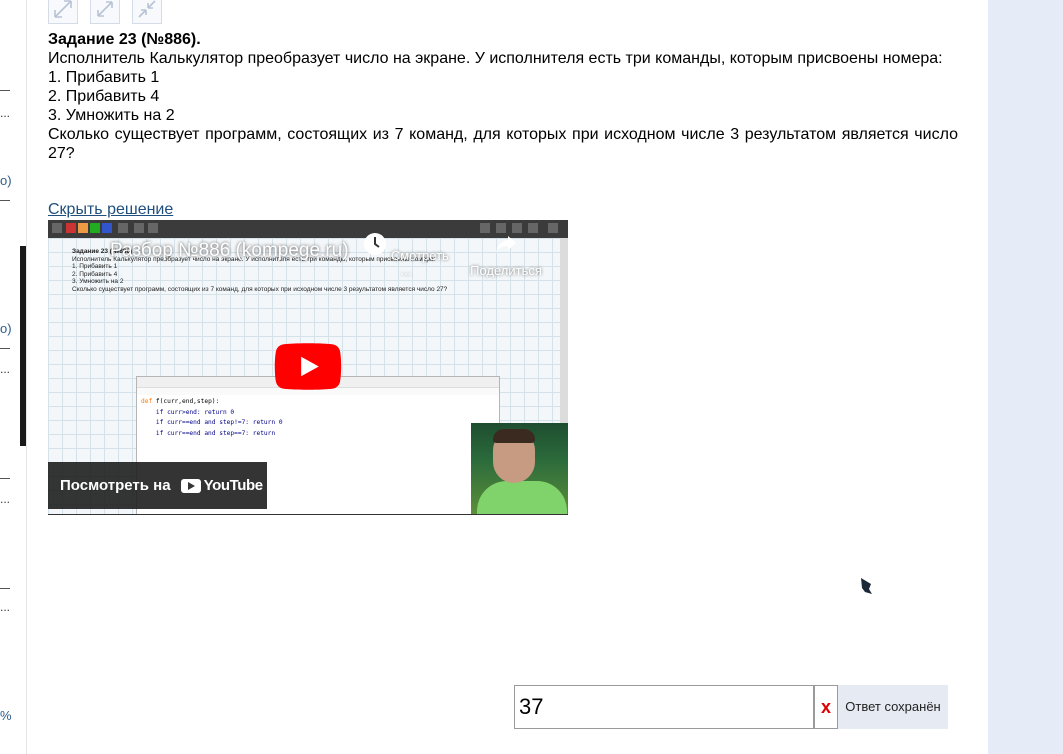  Describe the element at coordinates (195, 412) in the screenshot. I see `code-line: if curr>end: return 0` at that location.